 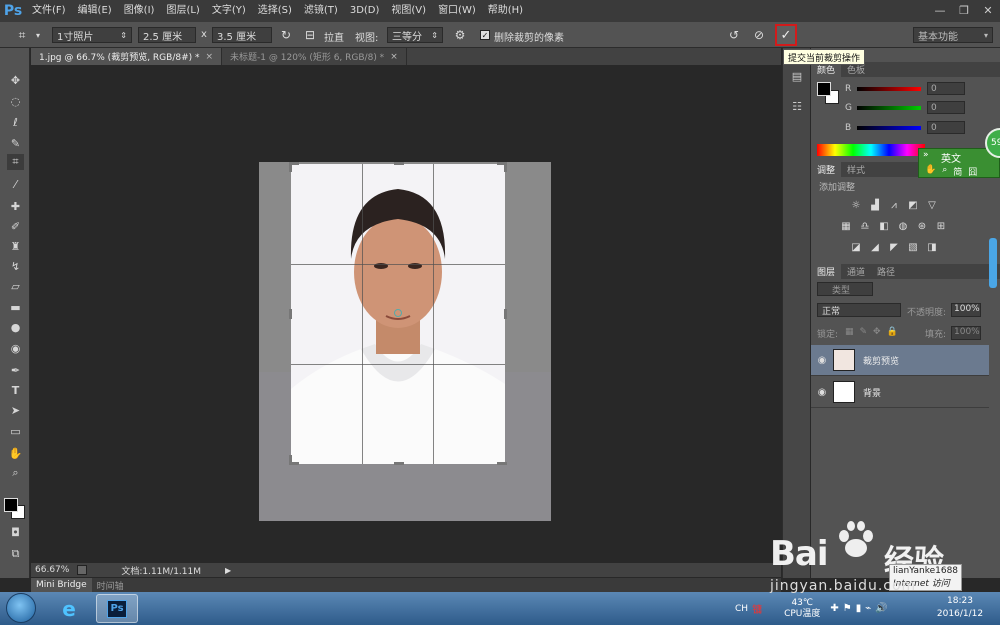 I want to click on pen-tool-icon: ✒, so click(x=15, y=370).